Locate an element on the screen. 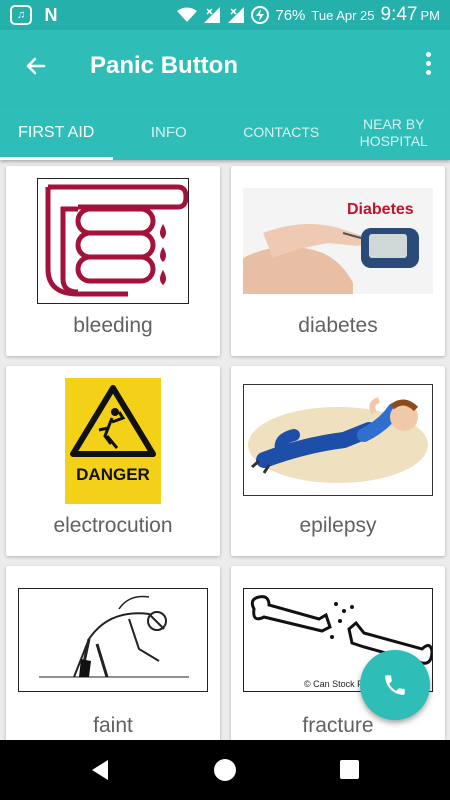 The height and width of the screenshot is (800, 450). fracture-image-text: © Can Stock Ph is located at coordinates (336, 684).